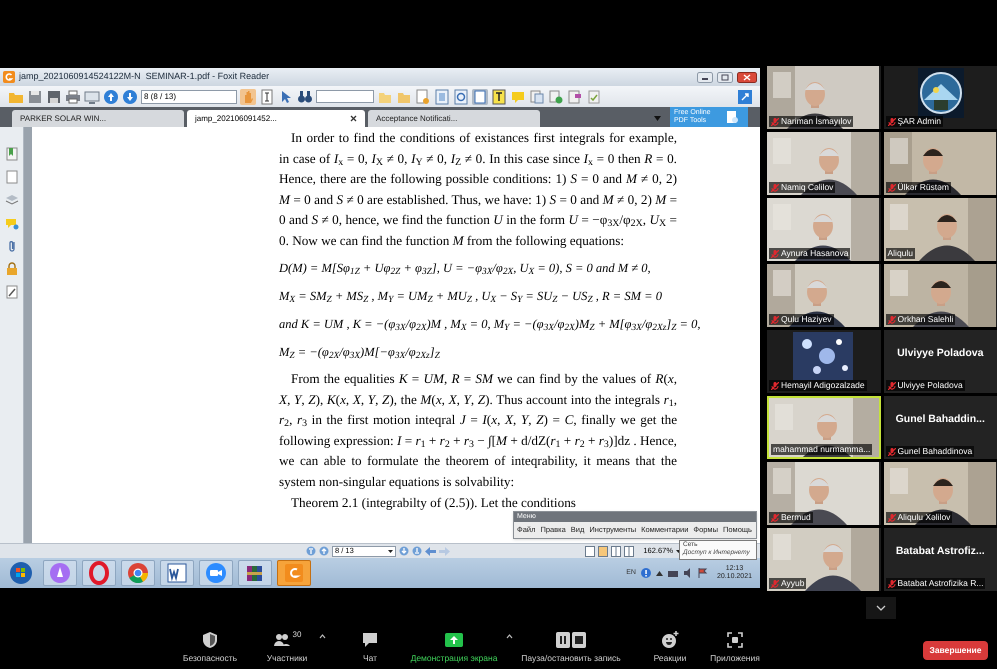 Image resolution: width=997 pixels, height=669 pixels. Describe the element at coordinates (11, 177) in the screenshot. I see `page-icon` at that location.